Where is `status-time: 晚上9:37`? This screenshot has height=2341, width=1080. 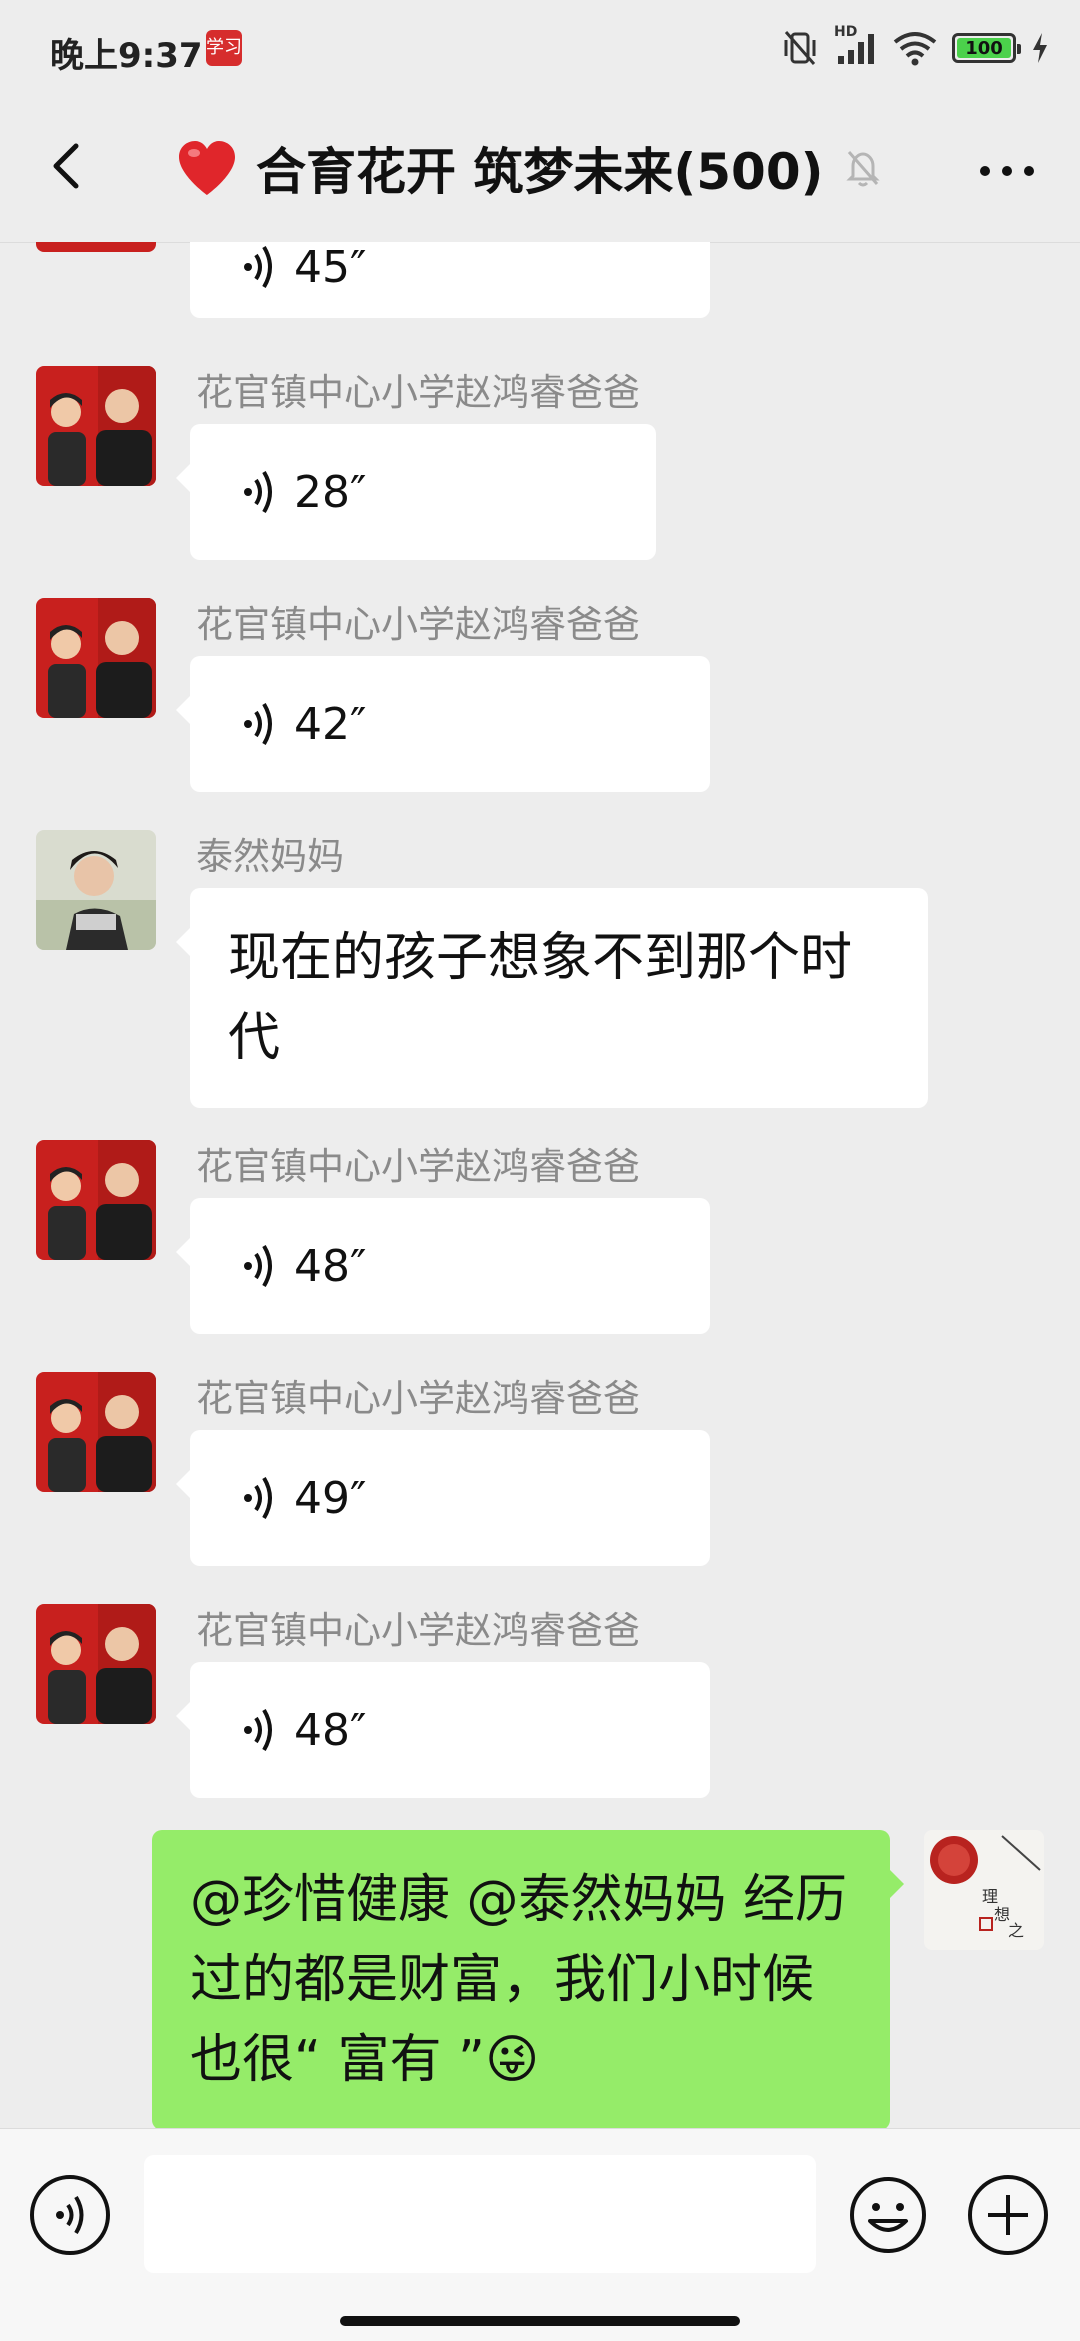 status-time: 晚上9:37 is located at coordinates (126, 56).